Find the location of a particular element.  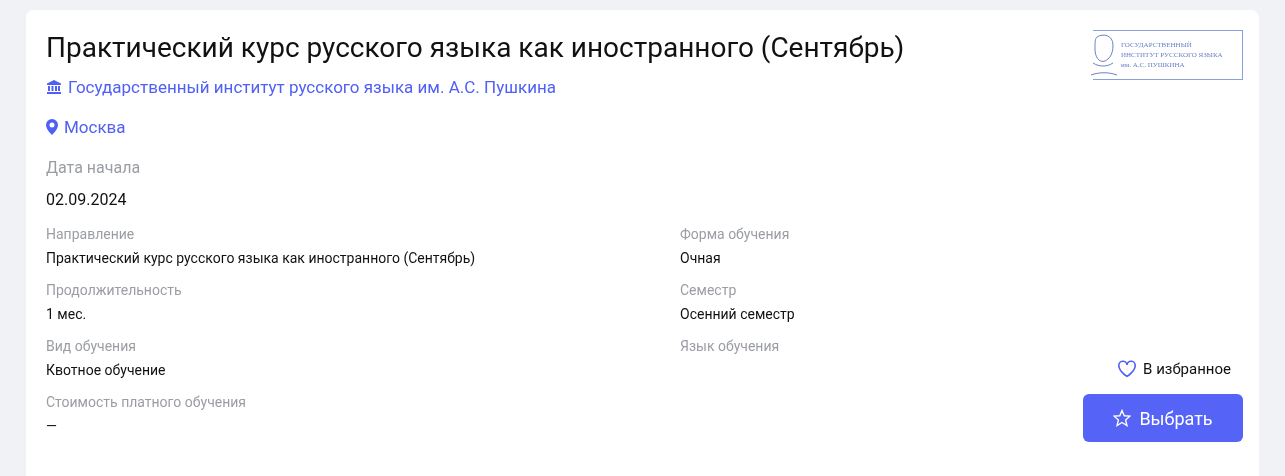

portrait-sketch-drawing is located at coordinates (1104, 55).